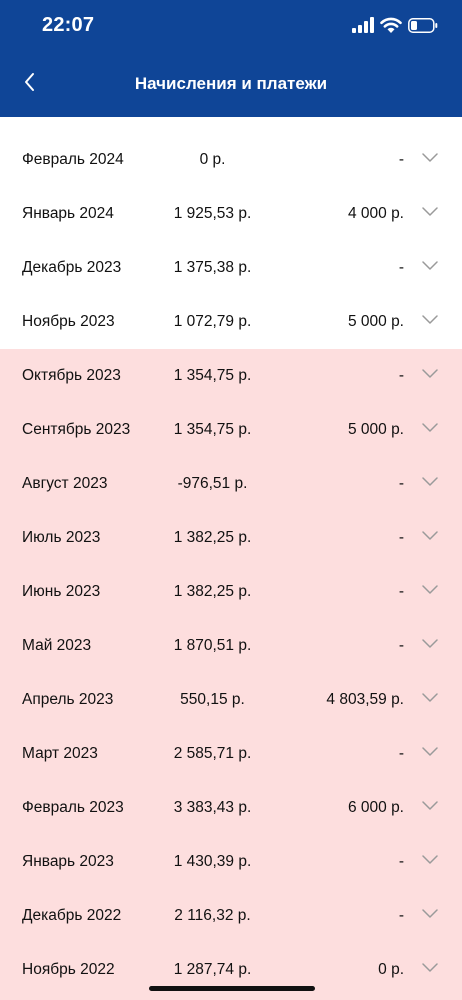 The width and height of the screenshot is (462, 1000). Describe the element at coordinates (375, 213) in the screenshot. I see `payment-amount: 4 000 р.` at that location.